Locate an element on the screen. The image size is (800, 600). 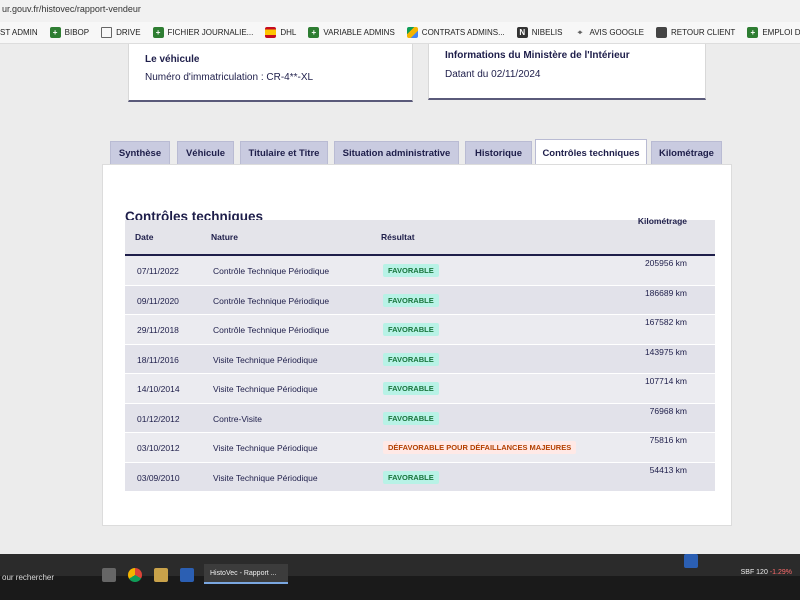
bookmark-item: ⌖ AVIS GOOGLE is located at coordinates (609, 32).